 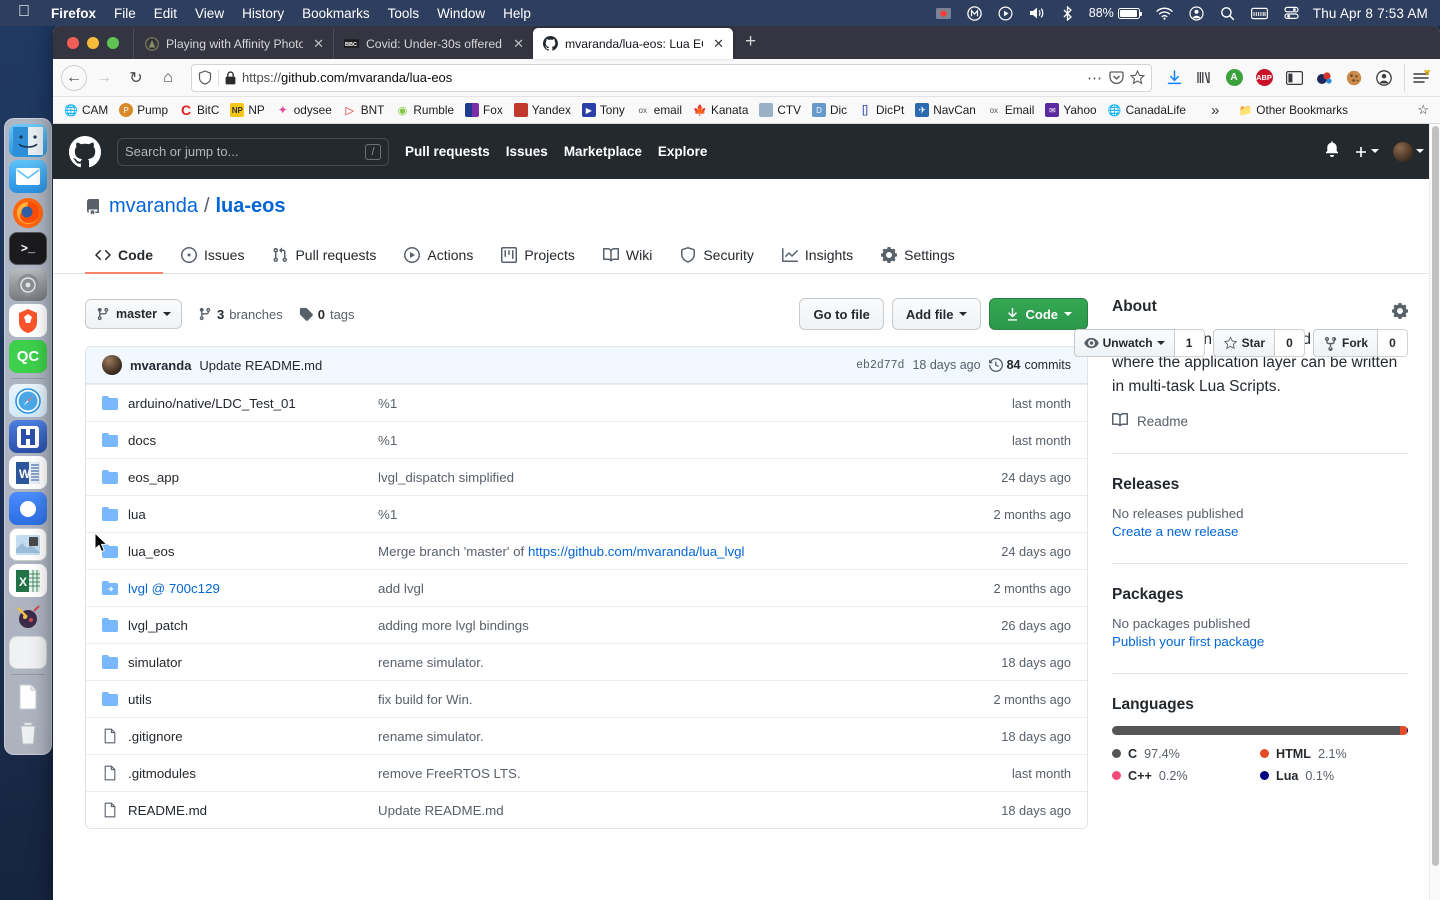 What do you see at coordinates (364, 110) in the screenshot?
I see `bookmark-bnt: ▷ BNT` at bounding box center [364, 110].